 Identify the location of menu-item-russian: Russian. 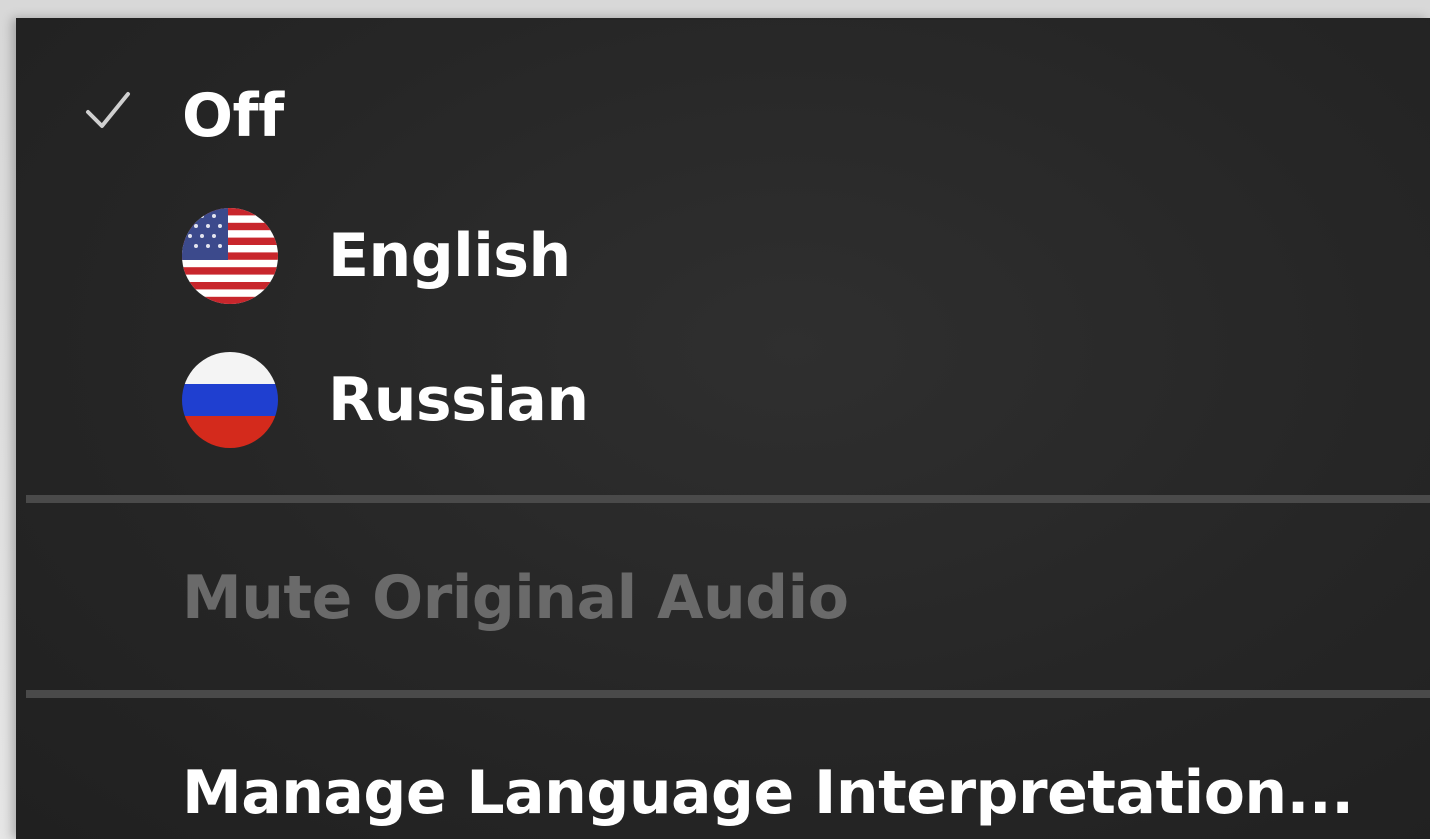
(385, 400).